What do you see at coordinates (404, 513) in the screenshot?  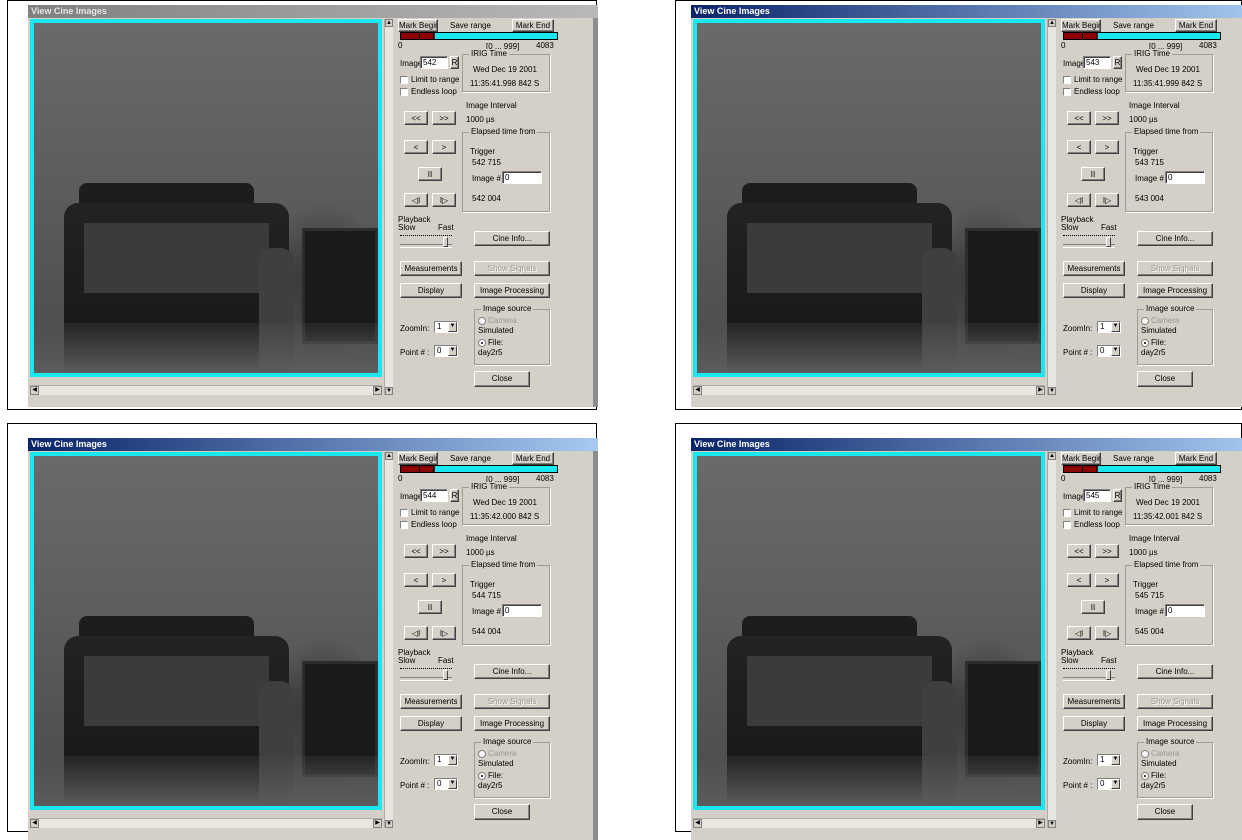 I see `limit-to-range-checkbox` at bounding box center [404, 513].